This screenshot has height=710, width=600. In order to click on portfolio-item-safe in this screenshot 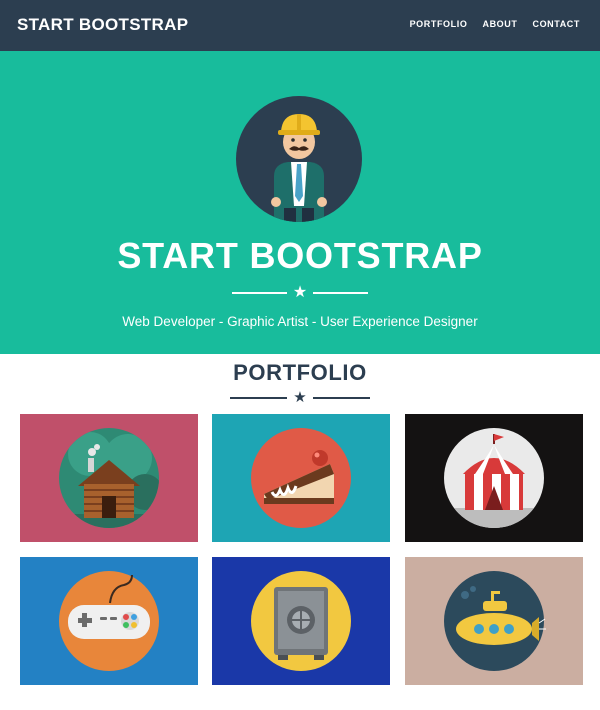, I will do `click(301, 621)`.